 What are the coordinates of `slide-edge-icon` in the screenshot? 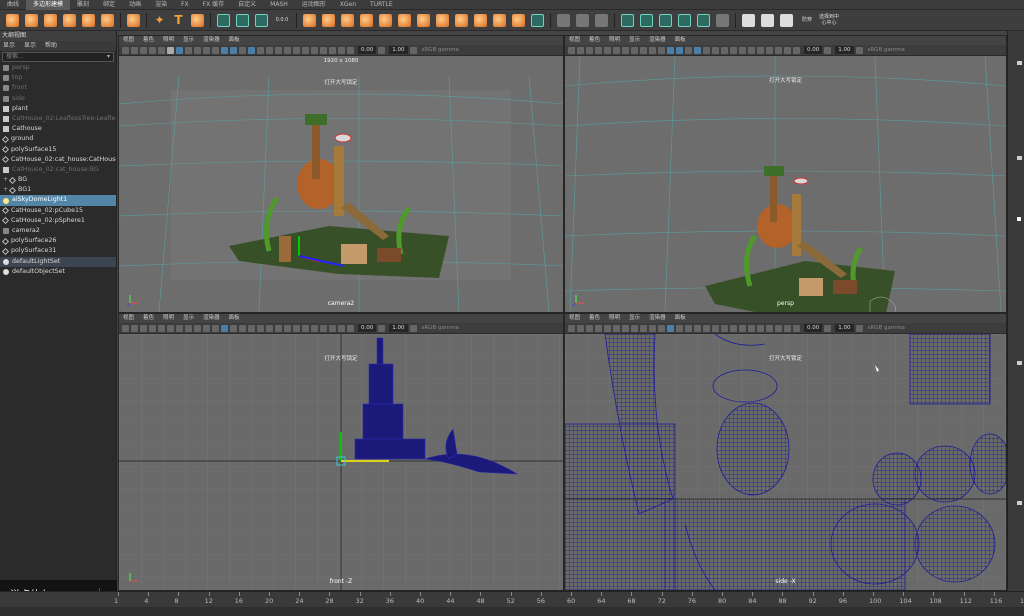 It's located at (499, 20).